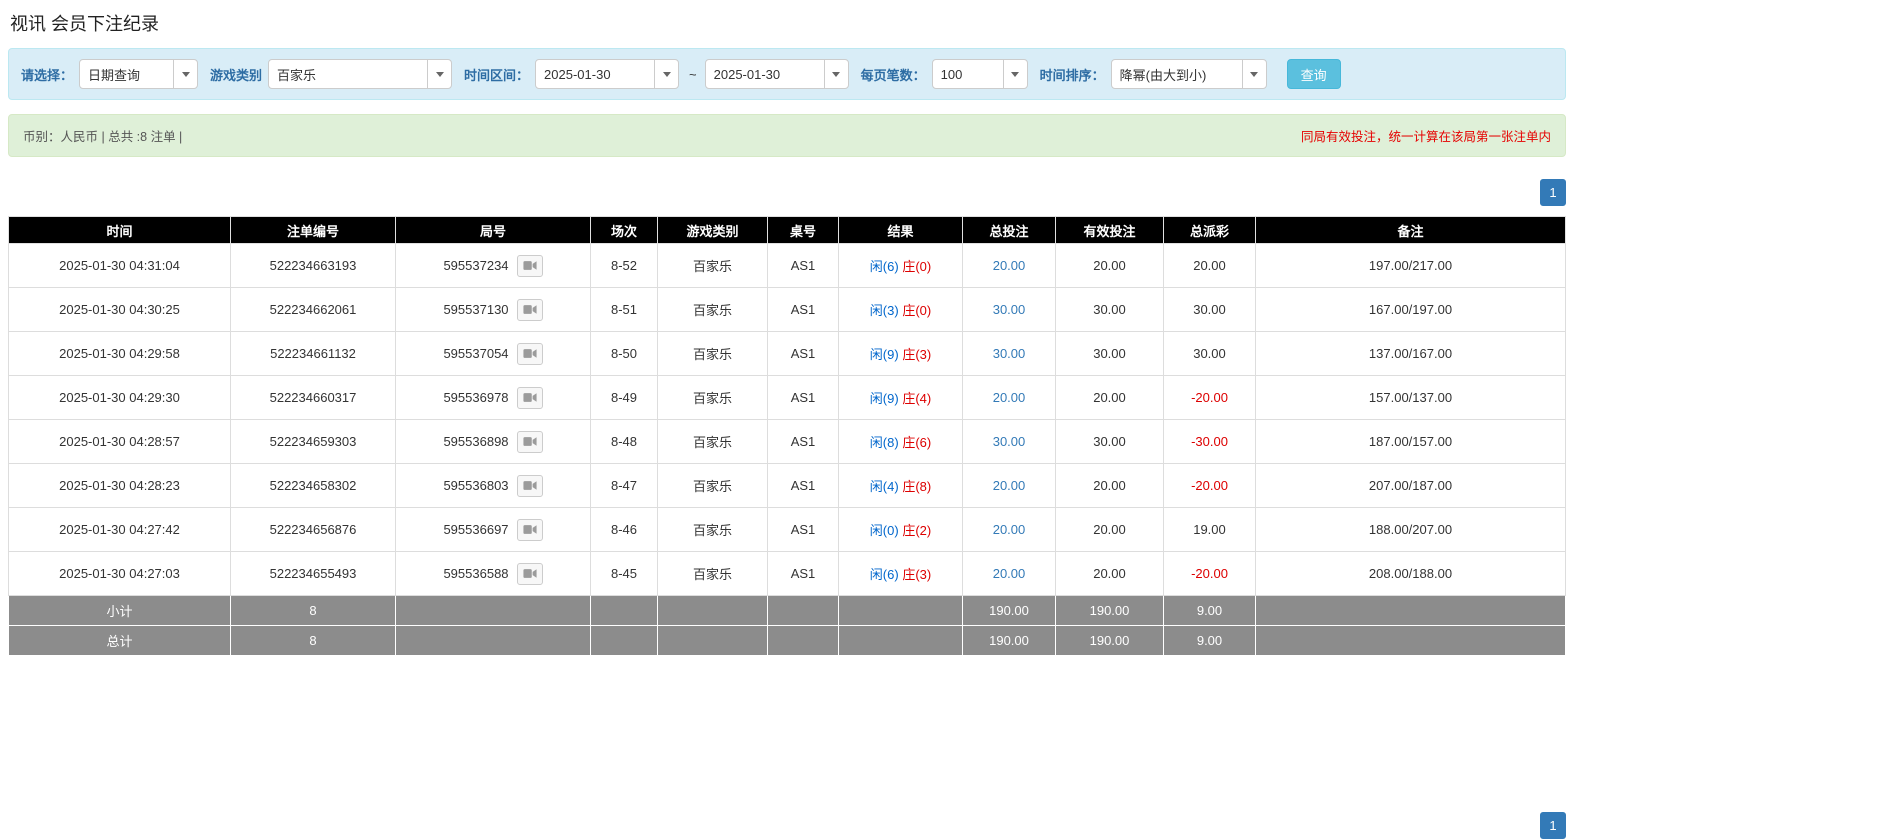 Image resolution: width=1902 pixels, height=839 pixels. Describe the element at coordinates (1176, 74) in the screenshot. I see `sort-order-input` at that location.